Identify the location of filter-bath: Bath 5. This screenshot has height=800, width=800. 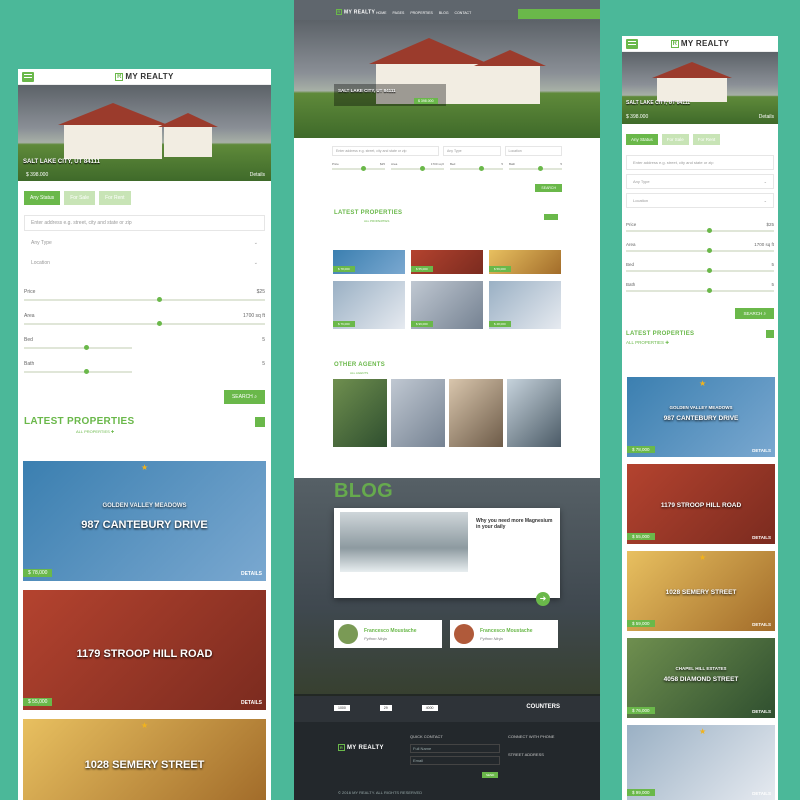
(700, 284).